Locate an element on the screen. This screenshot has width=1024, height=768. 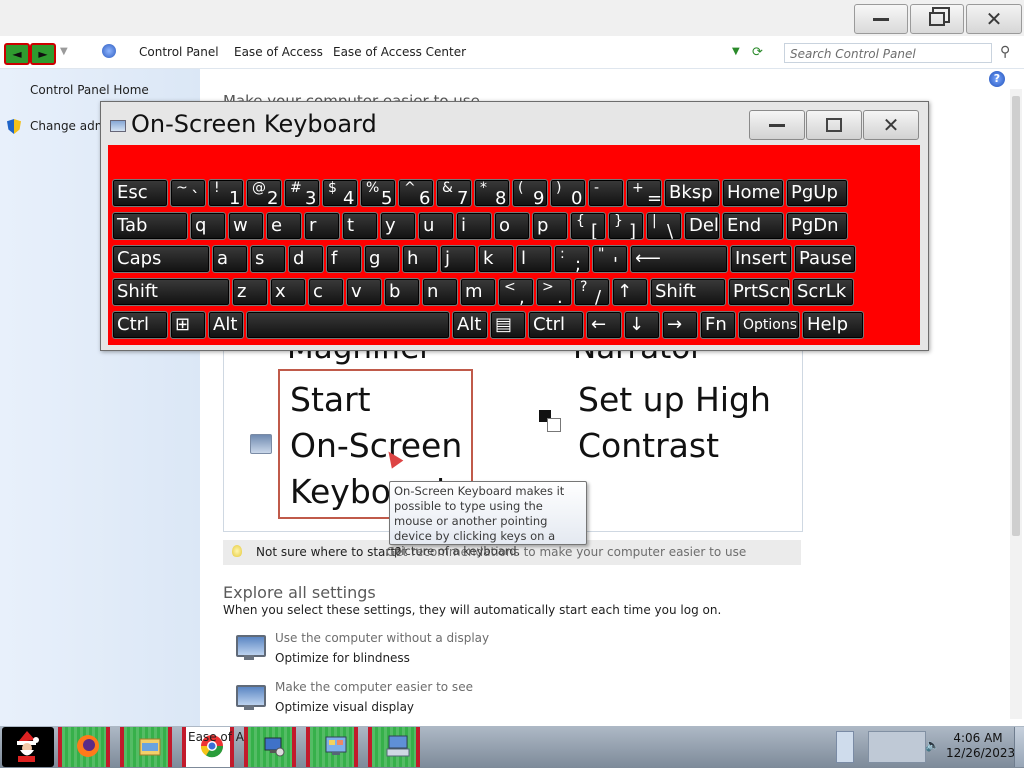
key-pgup: PgUp is located at coordinates (817, 193).